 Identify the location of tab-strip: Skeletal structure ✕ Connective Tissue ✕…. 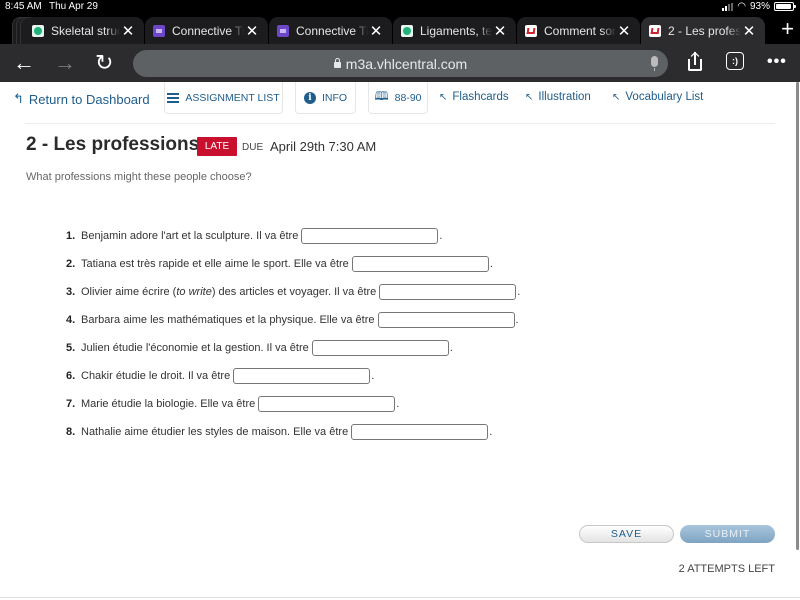
(400, 29).